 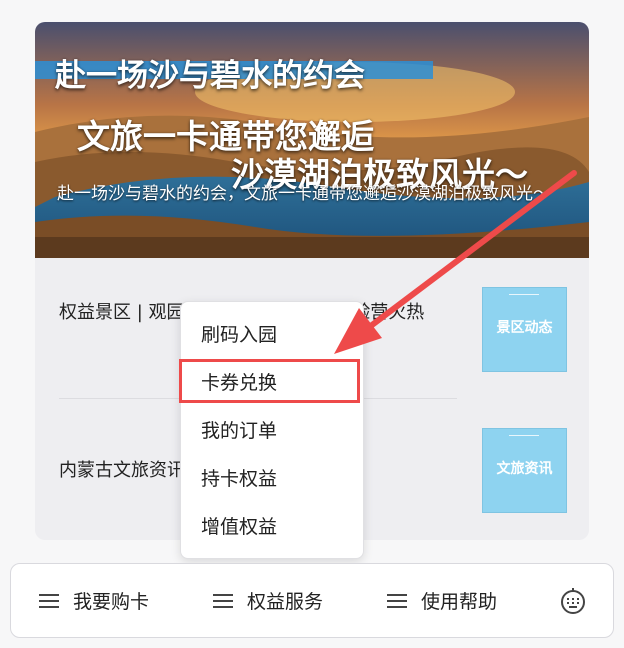 I want to click on menu-item-scan-entry: 刷码入园, so click(x=272, y=335).